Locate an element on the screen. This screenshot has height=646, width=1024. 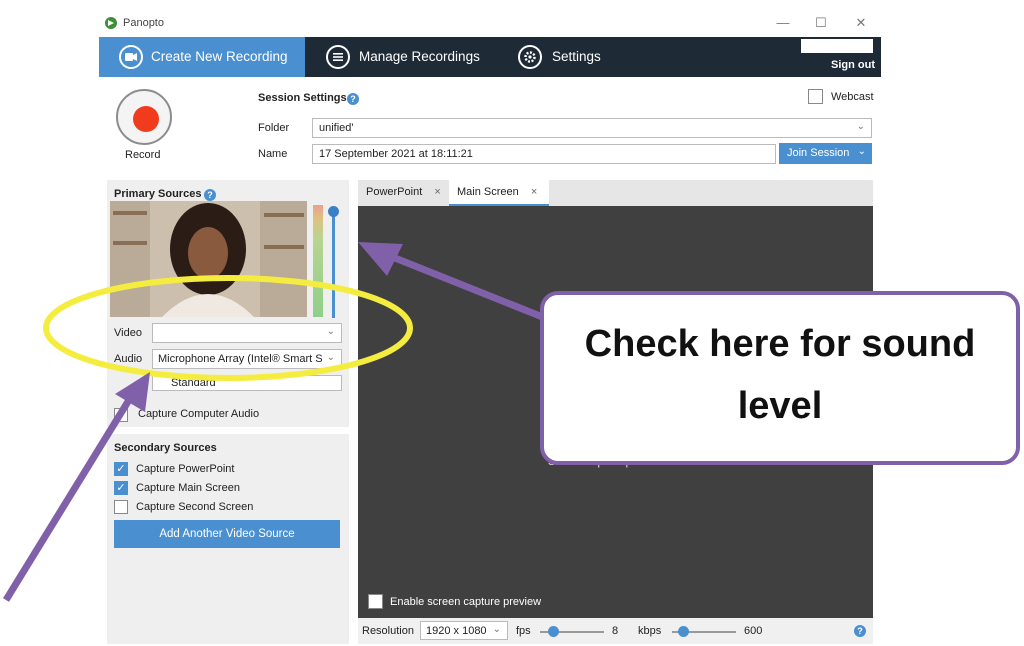
fps-slider-thumb is located at coordinates (553, 631).